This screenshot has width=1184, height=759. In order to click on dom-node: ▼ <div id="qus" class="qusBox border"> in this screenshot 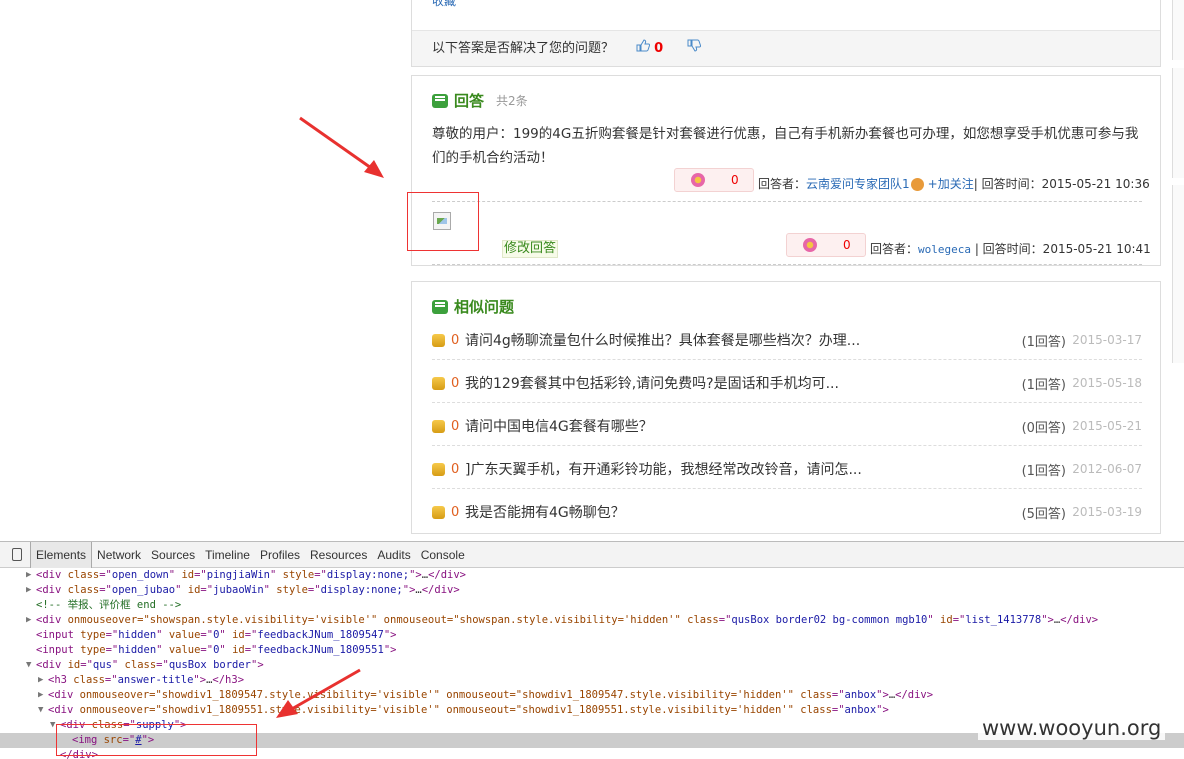, I will do `click(592, 665)`.